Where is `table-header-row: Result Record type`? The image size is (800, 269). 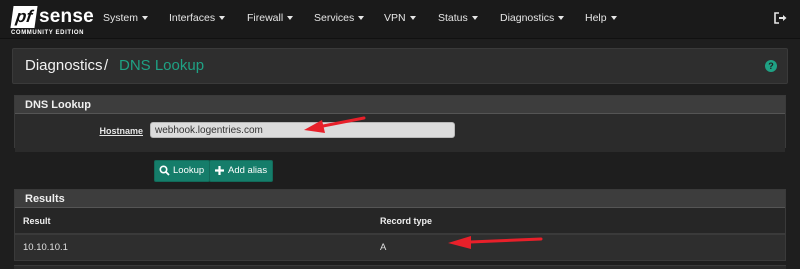 table-header-row: Result Record type is located at coordinates (400, 221).